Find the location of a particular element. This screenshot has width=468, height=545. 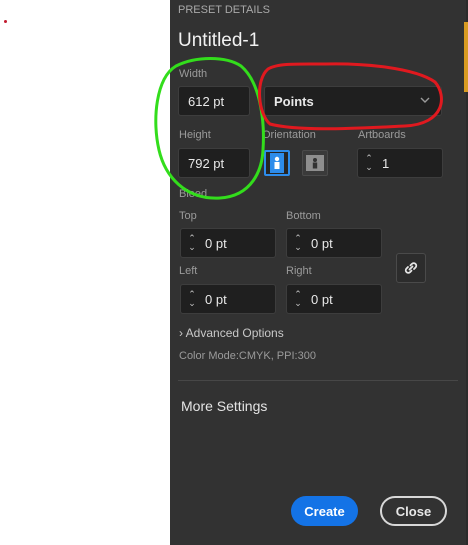

document-name: Untitled-1 is located at coordinates (218, 41).